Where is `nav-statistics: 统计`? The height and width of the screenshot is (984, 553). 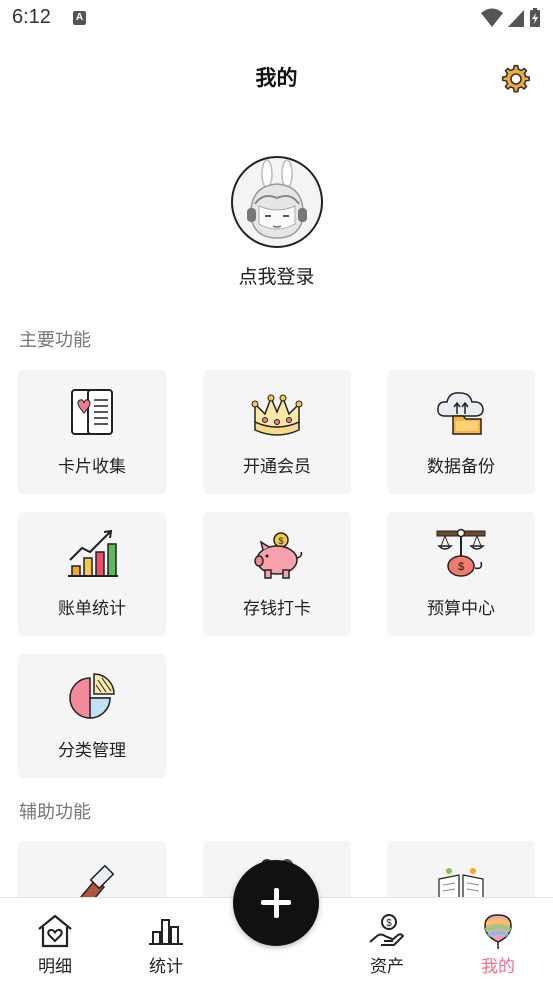 nav-statistics: 统计 is located at coordinates (166, 941).